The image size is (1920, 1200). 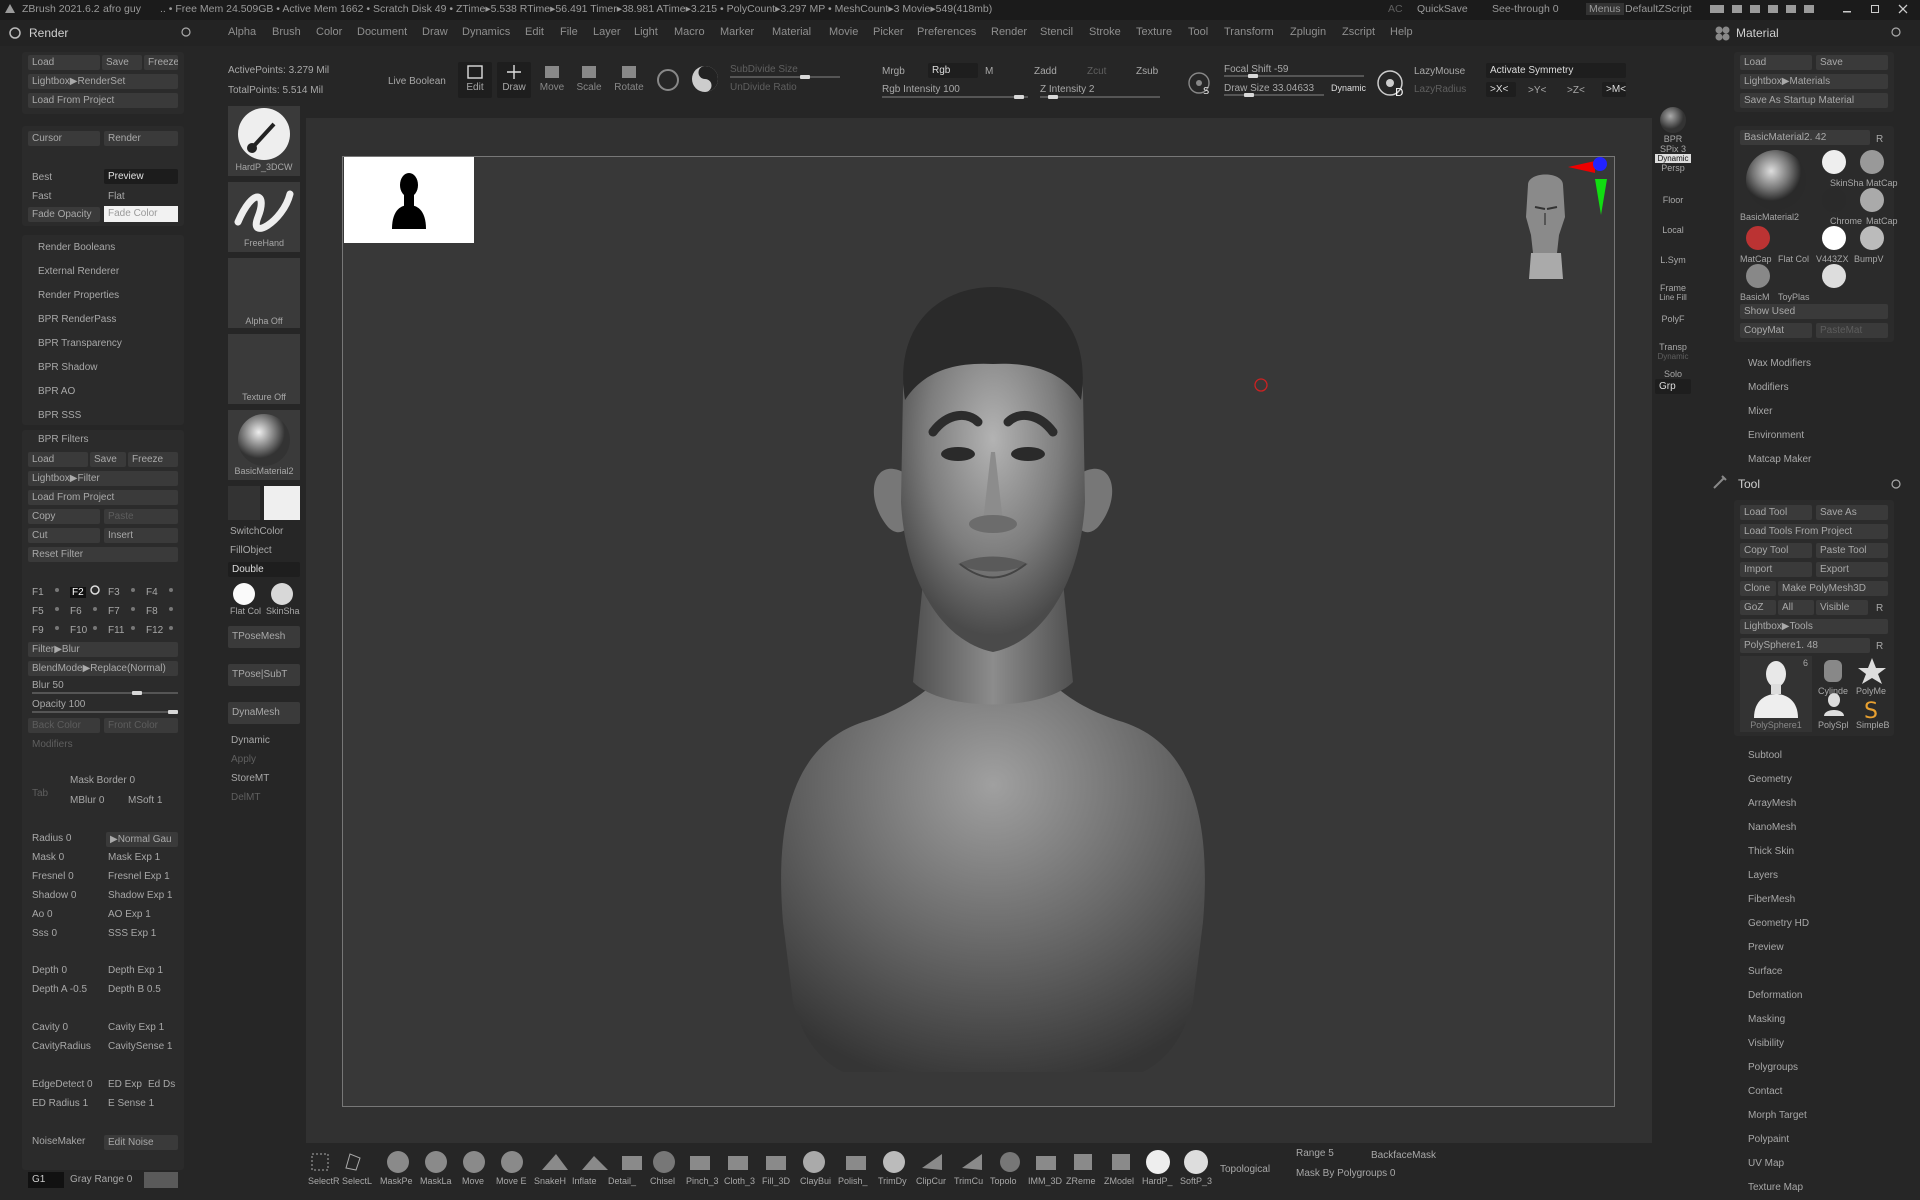 I want to click on brush-maskpen: MaskPe, so click(x=396, y=1181).